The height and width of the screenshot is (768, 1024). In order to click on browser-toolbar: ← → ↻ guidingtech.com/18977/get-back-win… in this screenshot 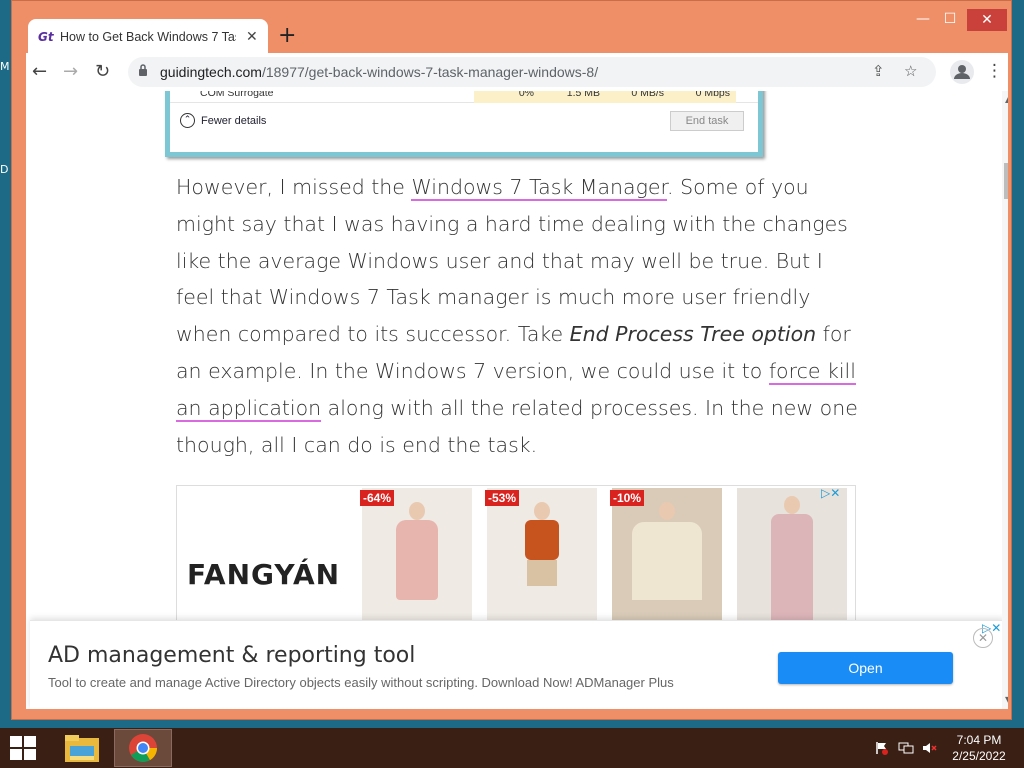, I will do `click(517, 72)`.